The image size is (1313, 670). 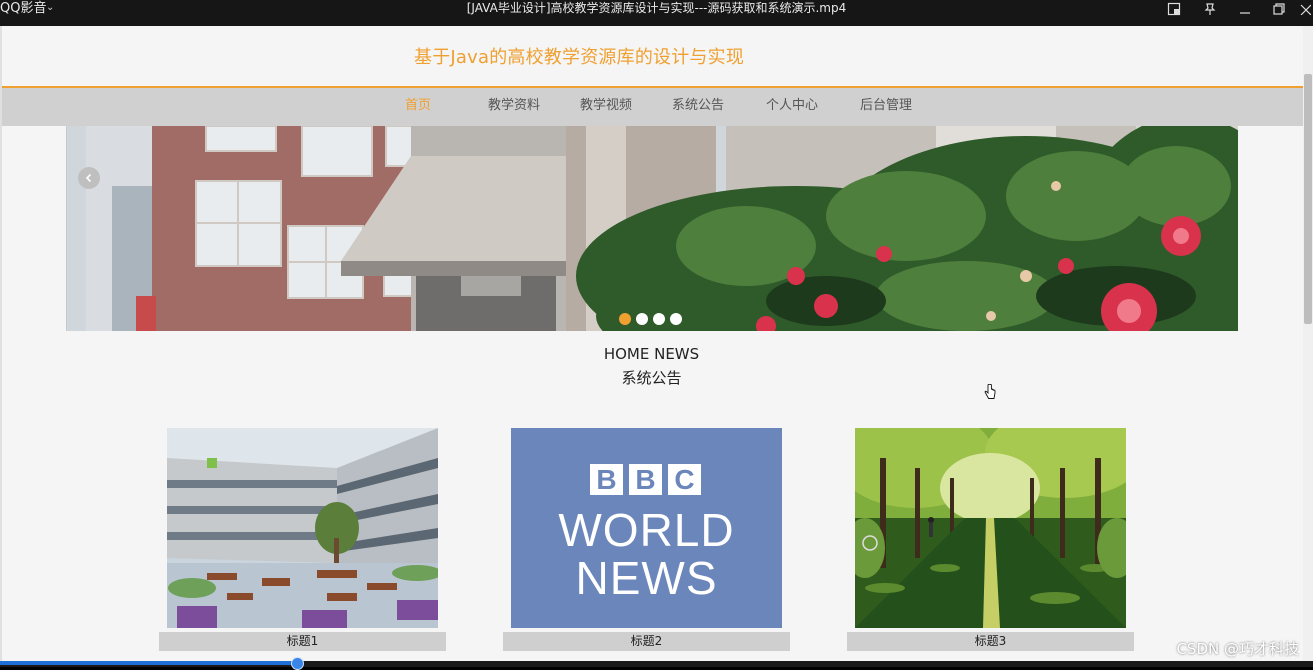 I want to click on nav-item-materials: 教学资料, so click(x=514, y=107).